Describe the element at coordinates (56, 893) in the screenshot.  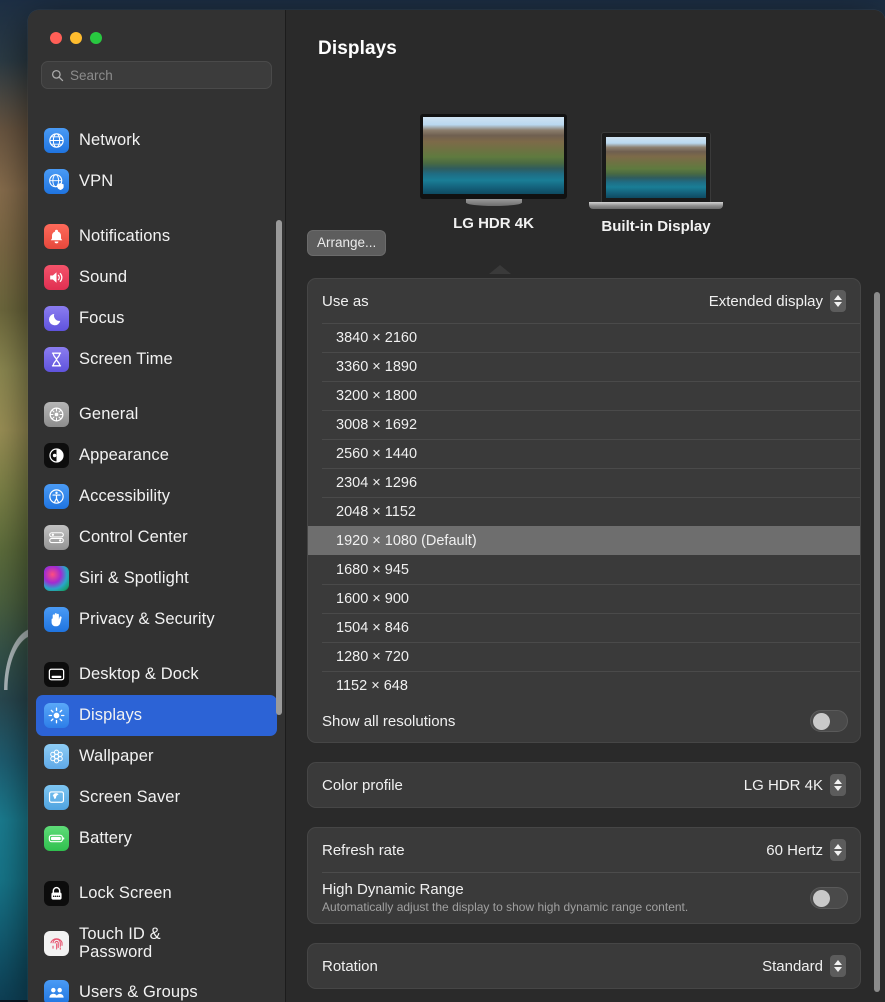
I see `lock-icon` at that location.